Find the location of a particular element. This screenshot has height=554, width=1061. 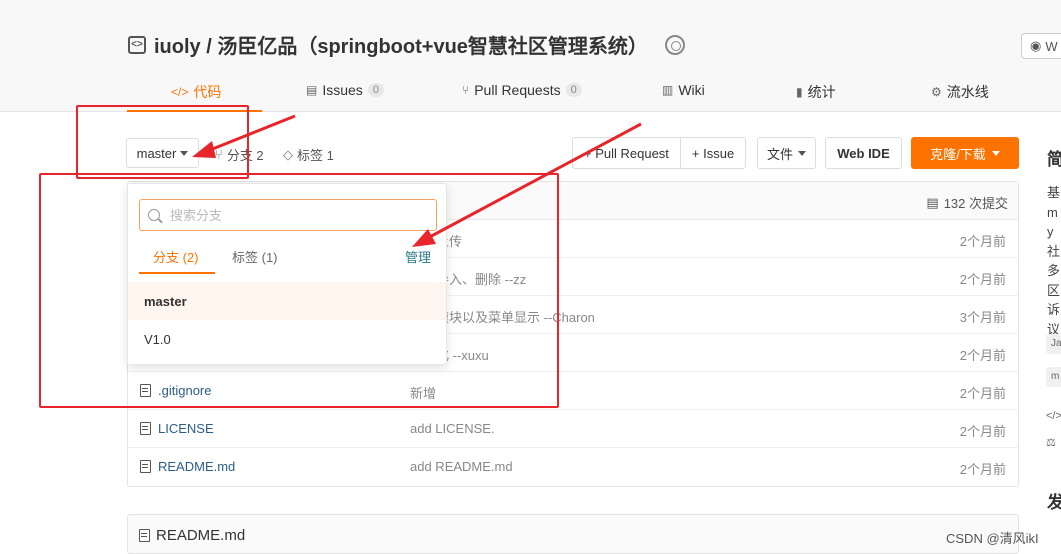

tag-count-link: ◇ 标签 1 is located at coordinates (308, 154).